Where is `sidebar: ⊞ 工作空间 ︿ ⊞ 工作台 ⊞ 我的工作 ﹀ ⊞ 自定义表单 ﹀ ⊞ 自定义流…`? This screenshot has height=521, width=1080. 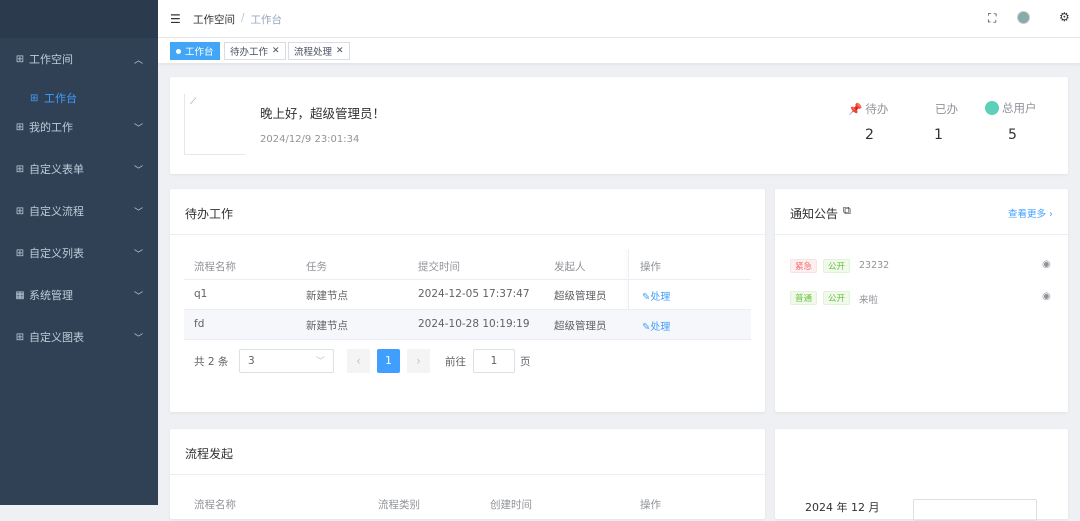 sidebar: ⊞ 工作空间 ︿ ⊞ 工作台 ⊞ 我的工作 ﹀ ⊞ 自定义表单 ﹀ ⊞ 自定义流… is located at coordinates (79, 252).